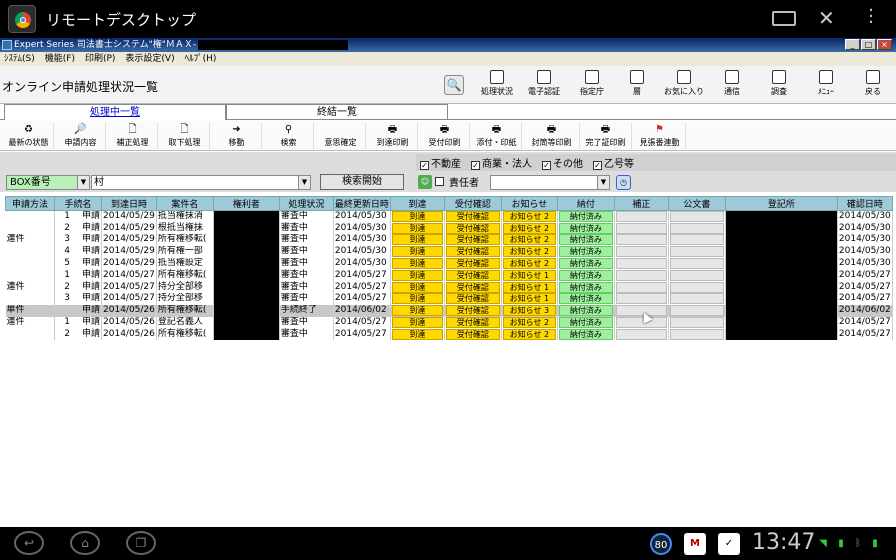 Image resolution: width=896 pixels, height=560 pixels. I want to click on col-confirmed: 確認日時, so click(864, 203).